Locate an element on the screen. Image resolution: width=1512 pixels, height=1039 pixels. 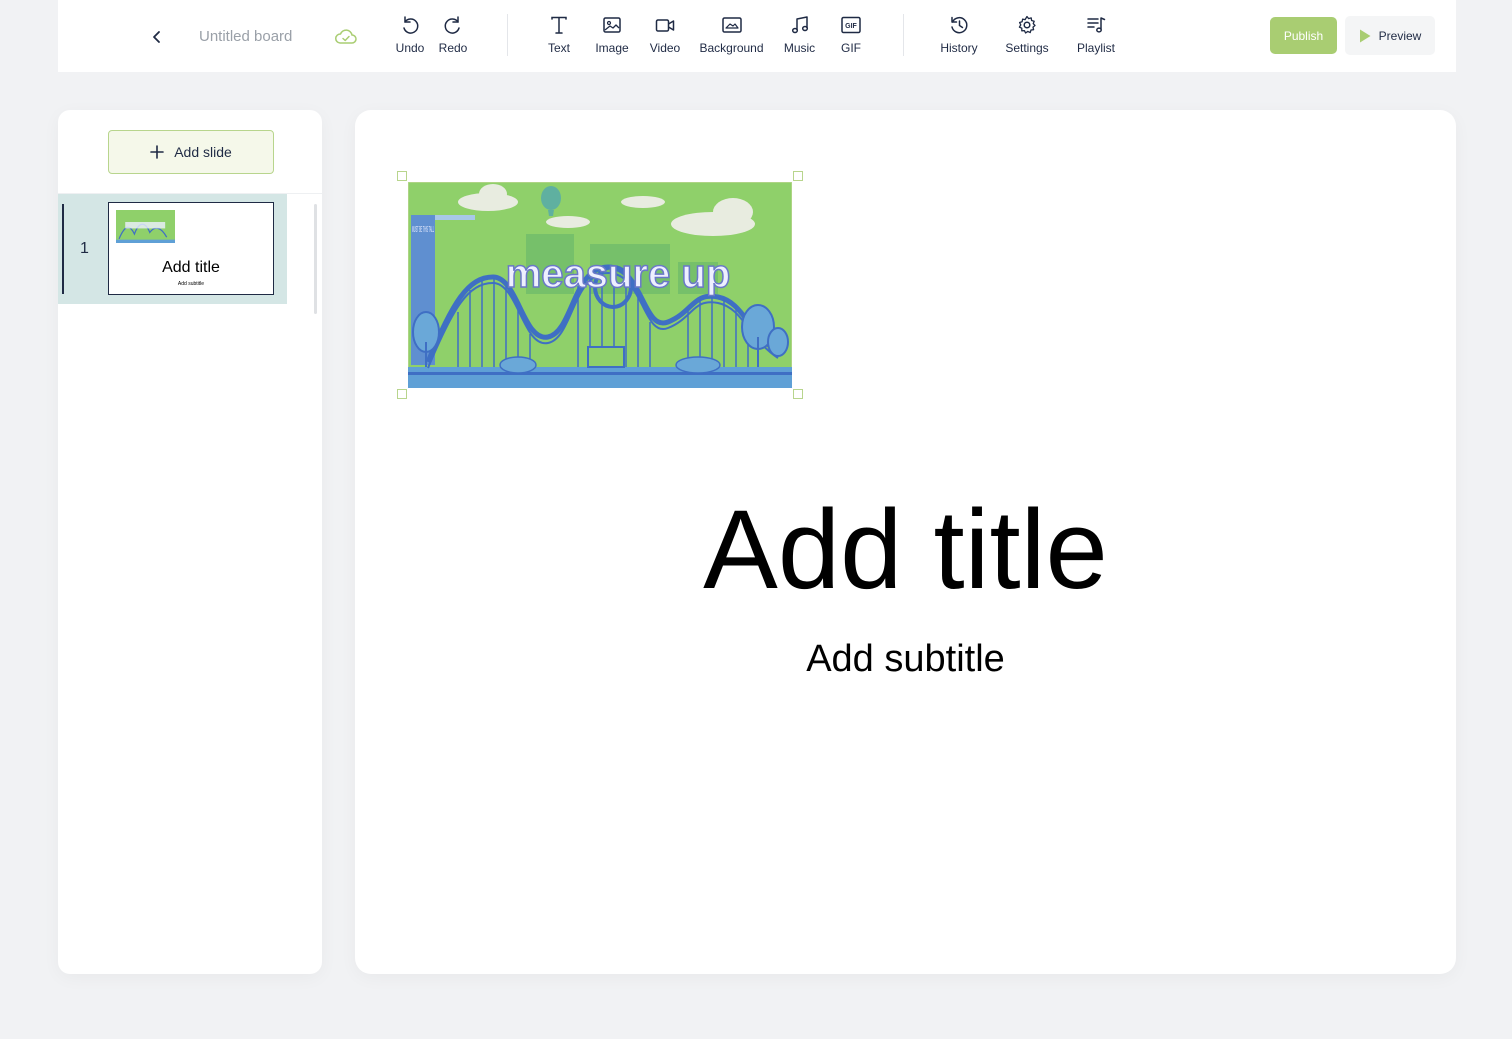
slide-list-item: 1 Add title Add subtitle is located at coordinates (172, 249).